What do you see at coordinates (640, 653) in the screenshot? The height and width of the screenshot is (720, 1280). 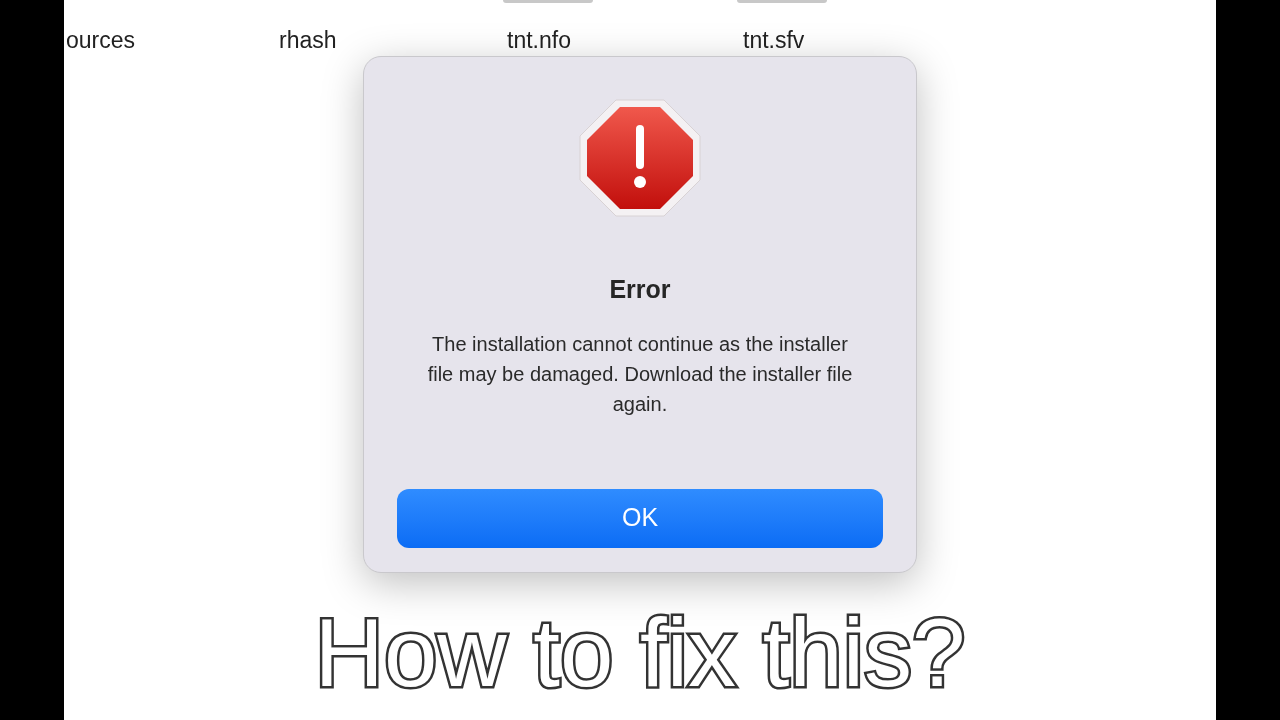 I see `caption: How to fix this?` at bounding box center [640, 653].